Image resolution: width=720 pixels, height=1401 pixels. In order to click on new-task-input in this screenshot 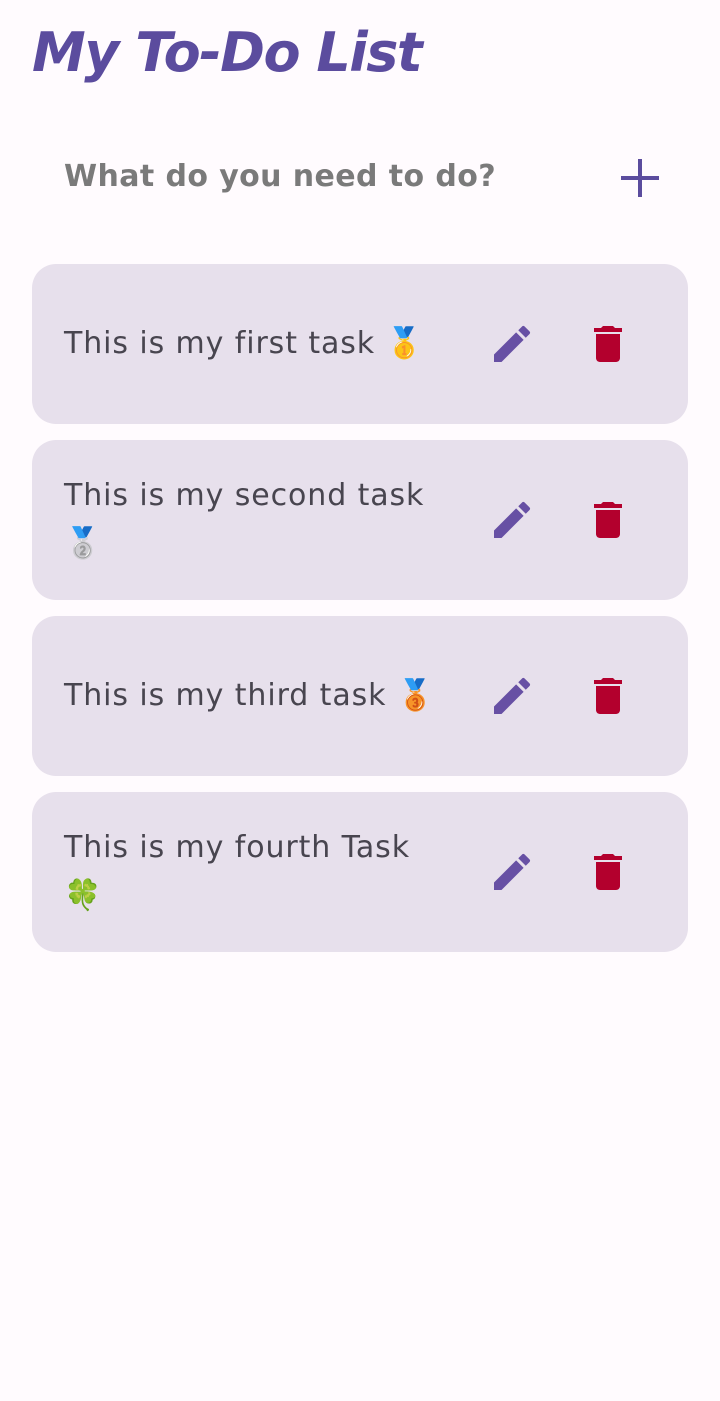, I will do `click(334, 176)`.